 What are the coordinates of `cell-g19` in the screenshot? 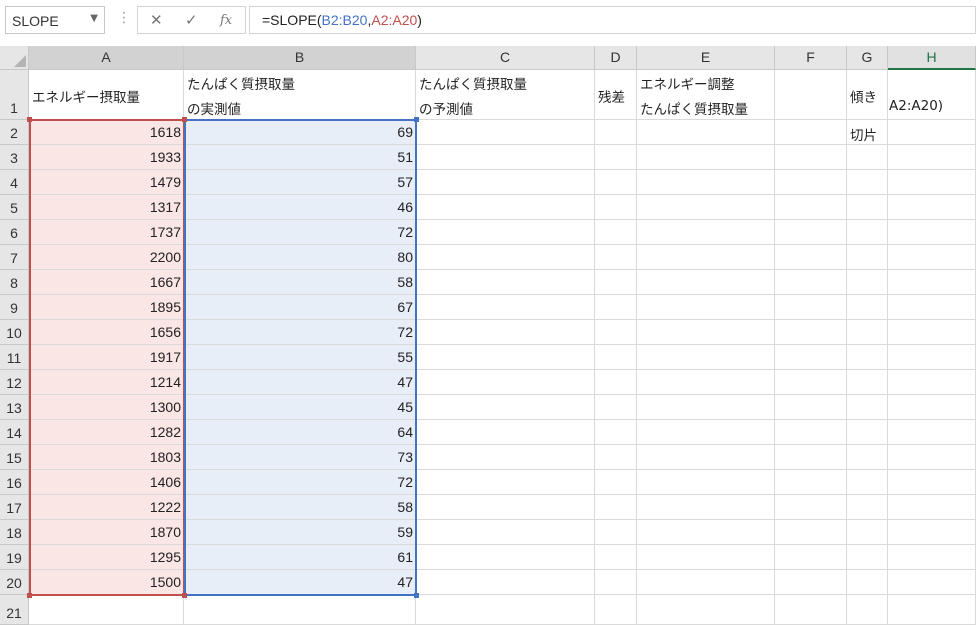 It's located at (867, 557).